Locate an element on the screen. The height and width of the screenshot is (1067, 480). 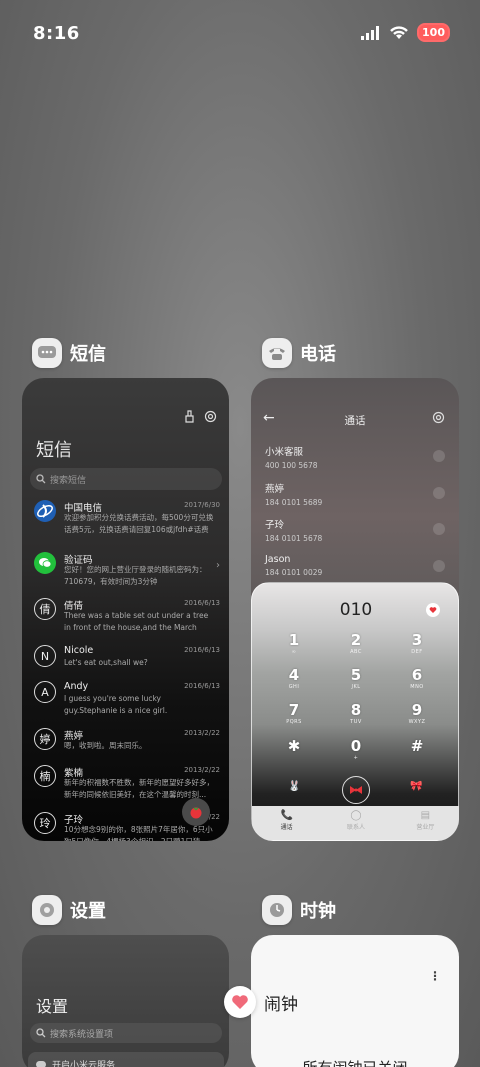
app-label-settings: 设置 is located at coordinates (69, 910).